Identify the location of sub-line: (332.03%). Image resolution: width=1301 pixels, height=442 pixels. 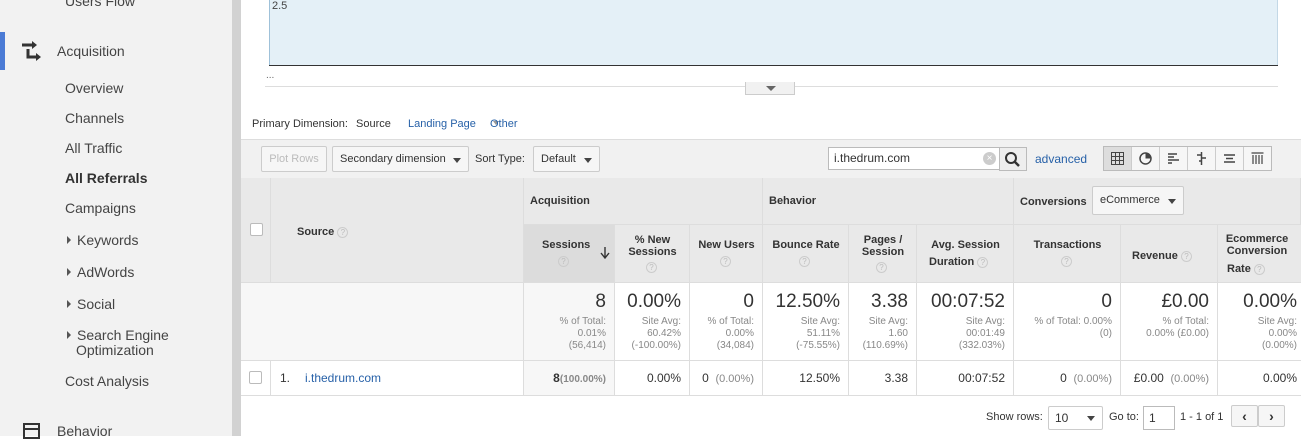
(981, 345).